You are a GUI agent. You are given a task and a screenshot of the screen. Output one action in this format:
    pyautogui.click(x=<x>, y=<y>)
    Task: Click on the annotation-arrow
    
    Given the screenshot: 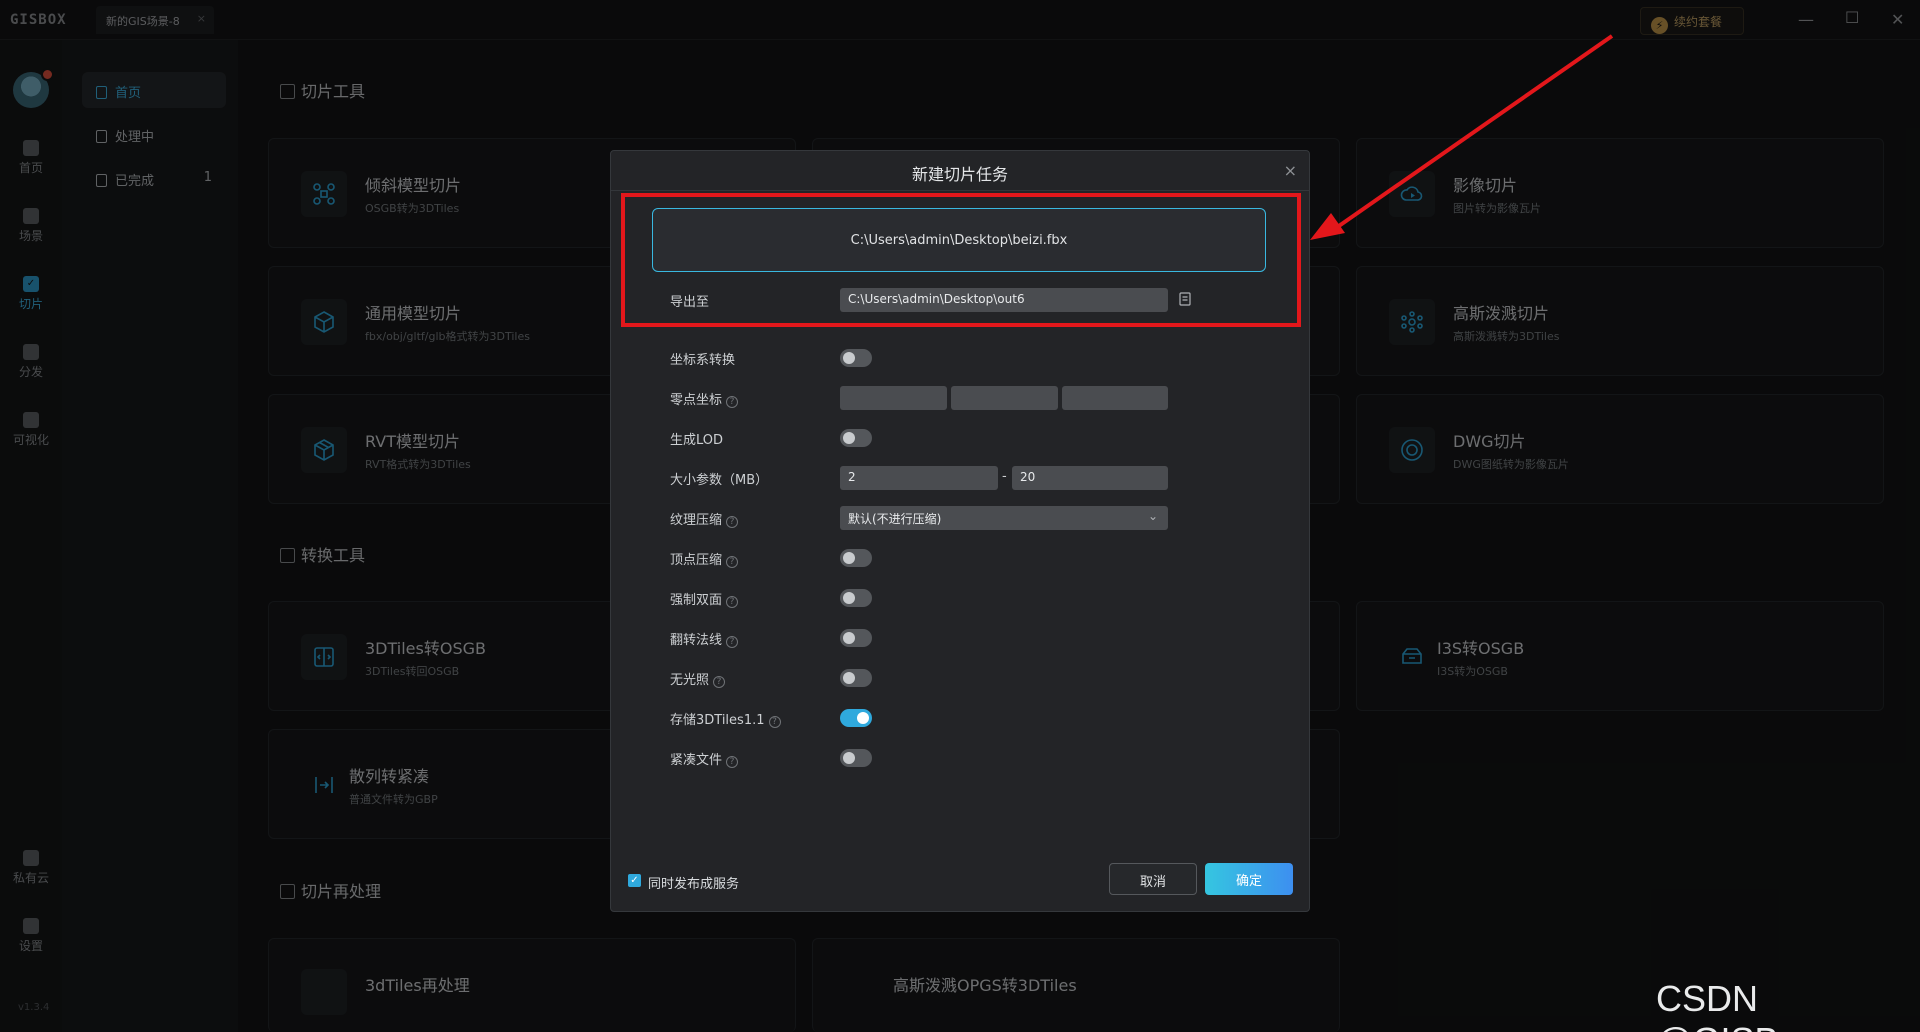 What is the action you would take?
    pyautogui.click(x=1462, y=137)
    